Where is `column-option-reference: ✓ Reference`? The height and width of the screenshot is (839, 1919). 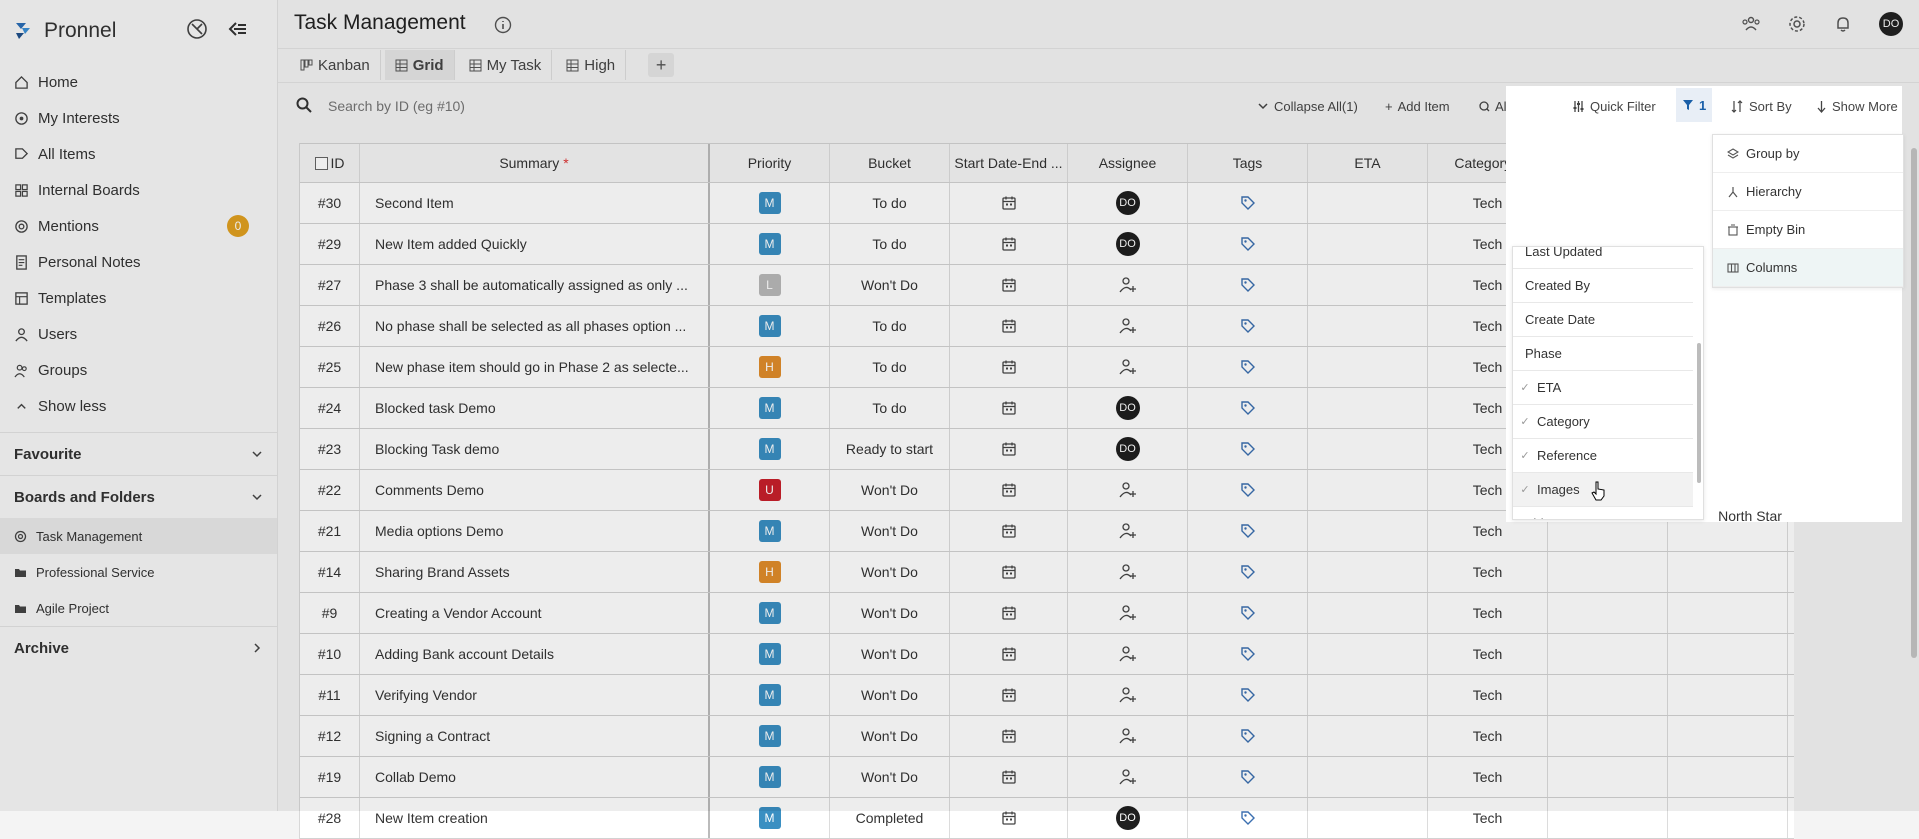
column-option-reference: ✓ Reference is located at coordinates (1603, 456).